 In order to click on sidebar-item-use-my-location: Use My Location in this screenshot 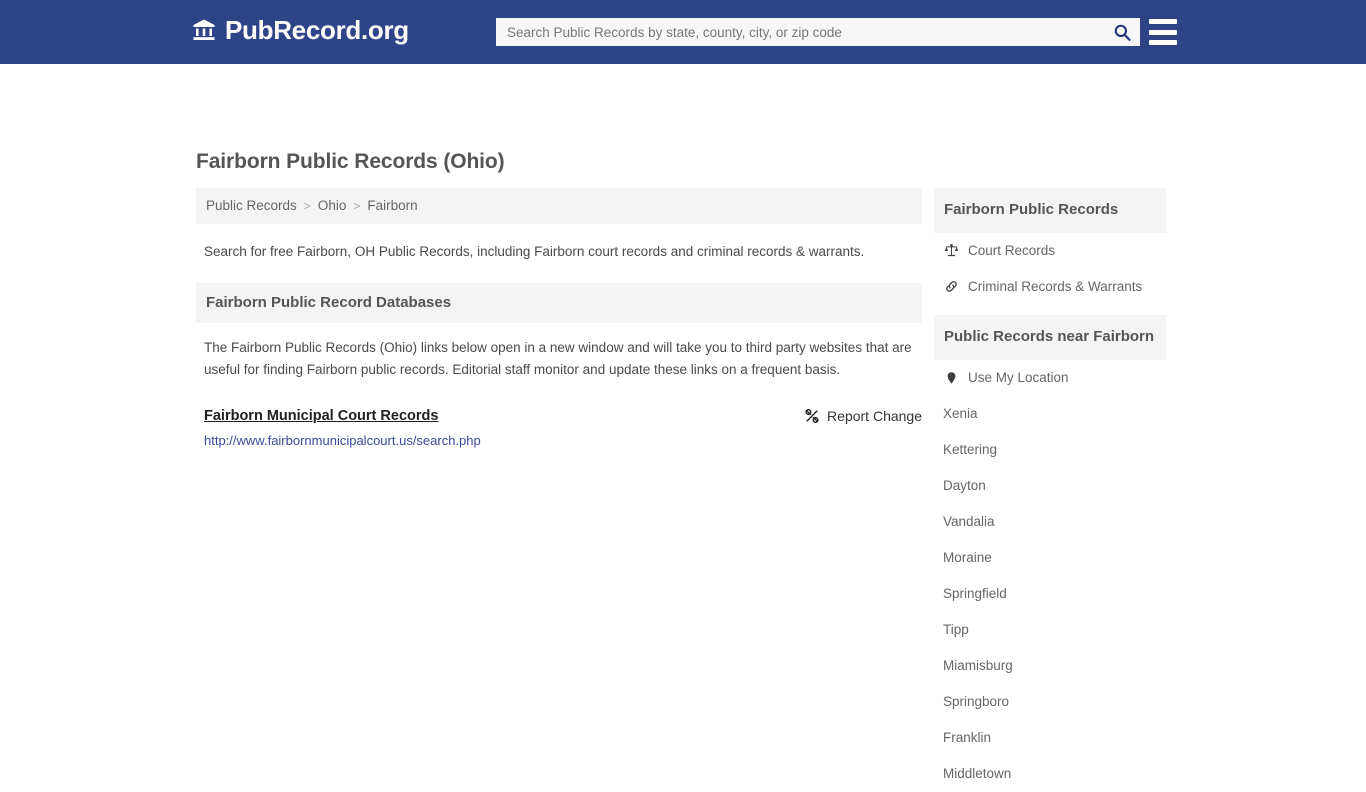, I will do `click(1050, 378)`.